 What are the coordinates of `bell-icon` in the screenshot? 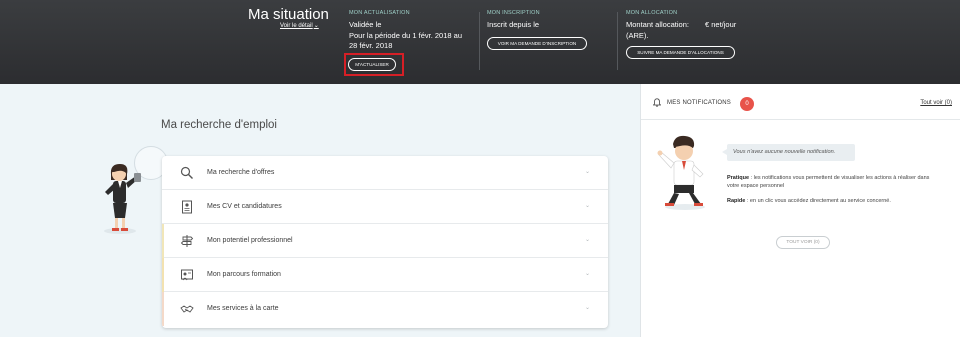 It's located at (657, 102).